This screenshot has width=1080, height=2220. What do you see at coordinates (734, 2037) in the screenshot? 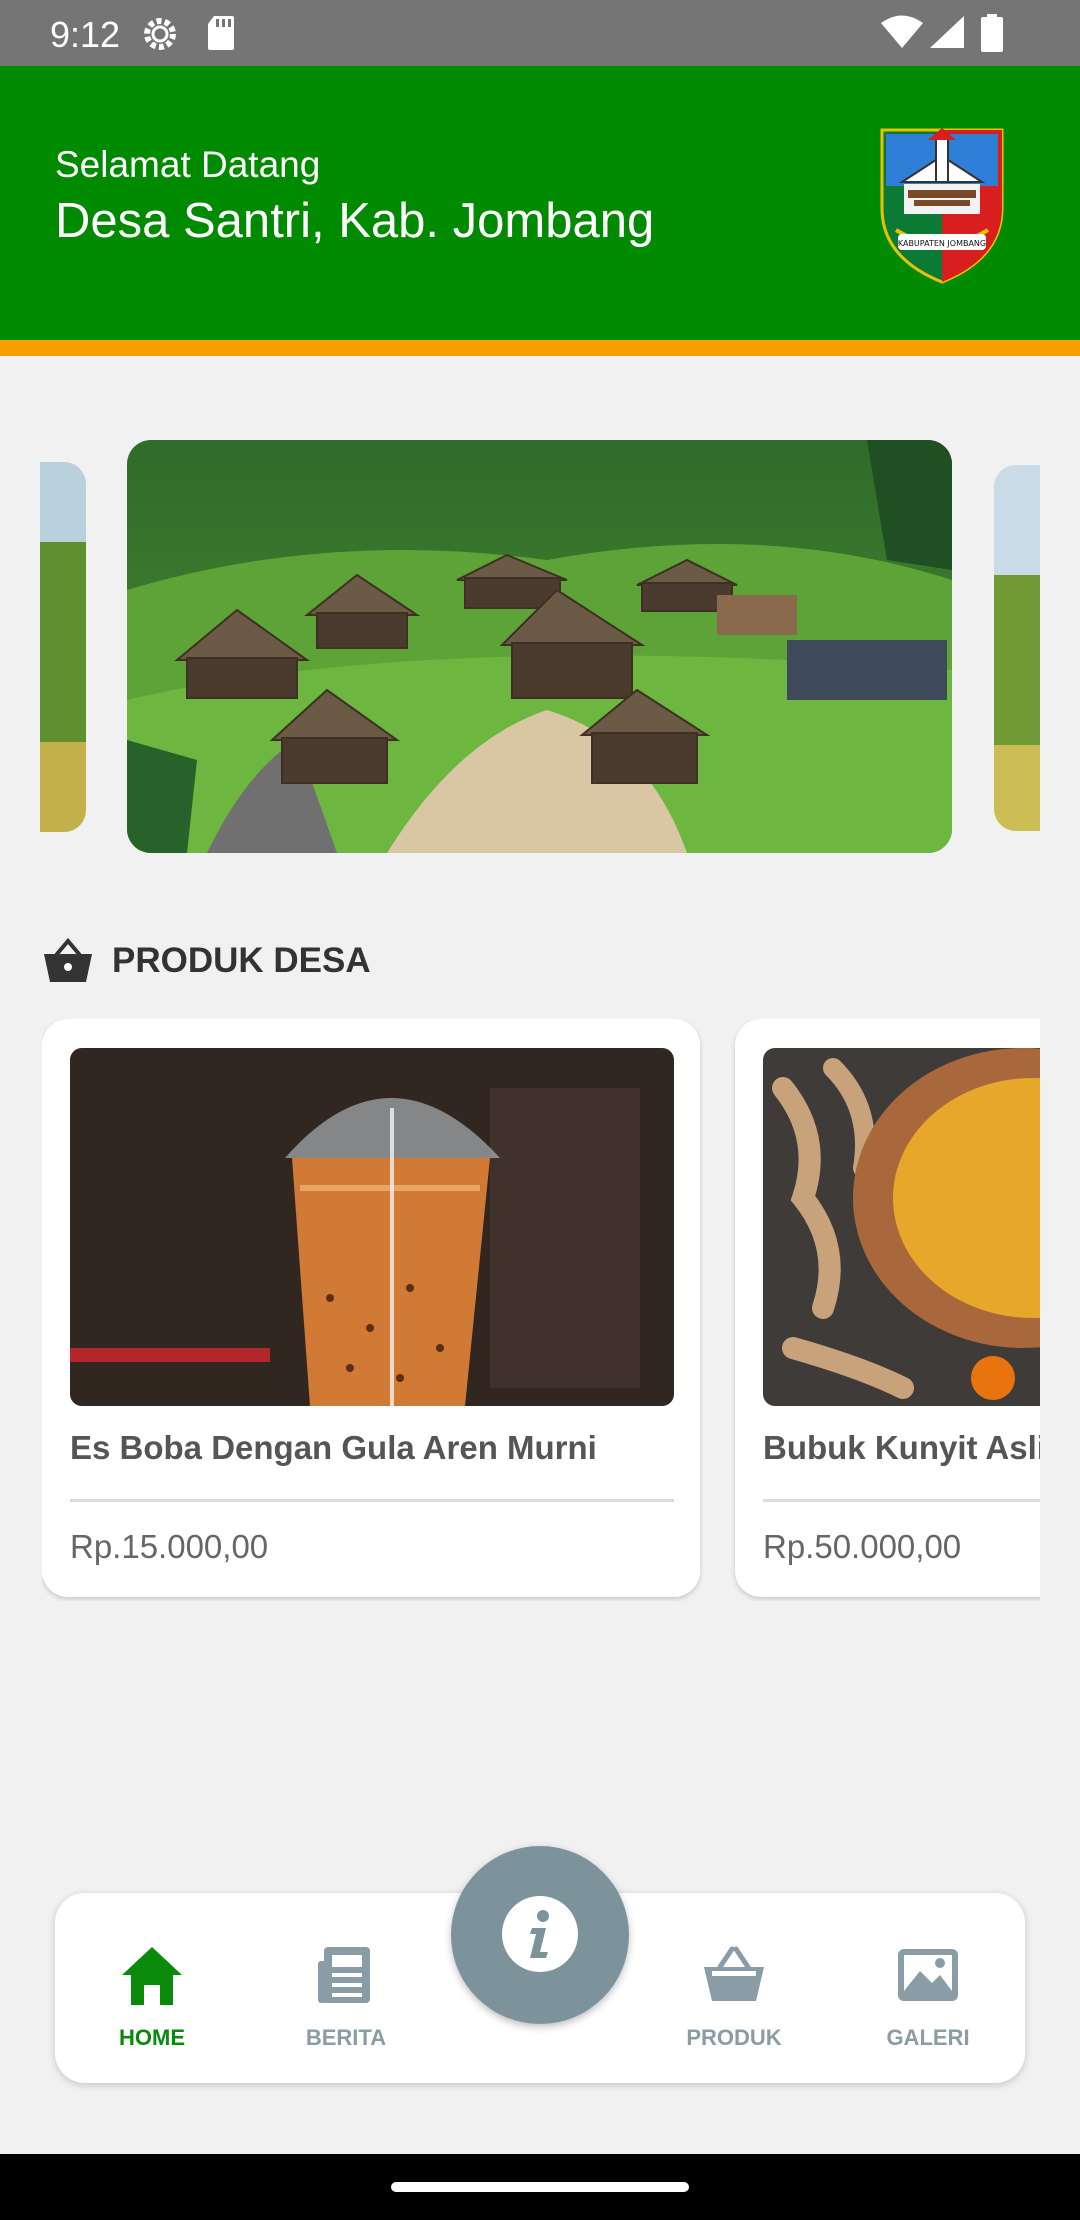
I see `nav-label-produk: PRODUK` at bounding box center [734, 2037].